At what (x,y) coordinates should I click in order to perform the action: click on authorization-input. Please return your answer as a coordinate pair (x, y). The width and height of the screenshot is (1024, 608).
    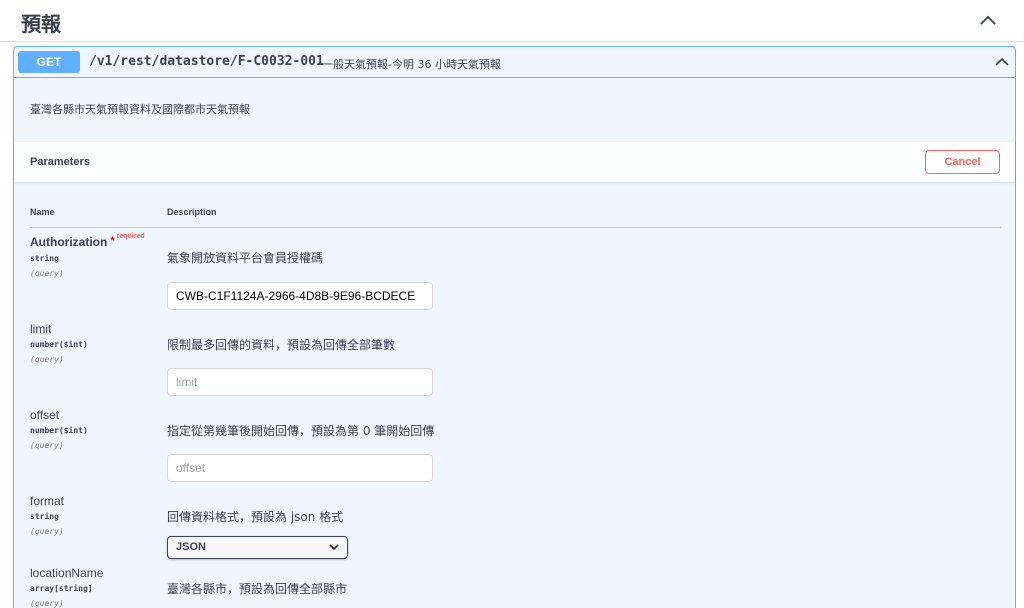
    Looking at the image, I should click on (300, 296).